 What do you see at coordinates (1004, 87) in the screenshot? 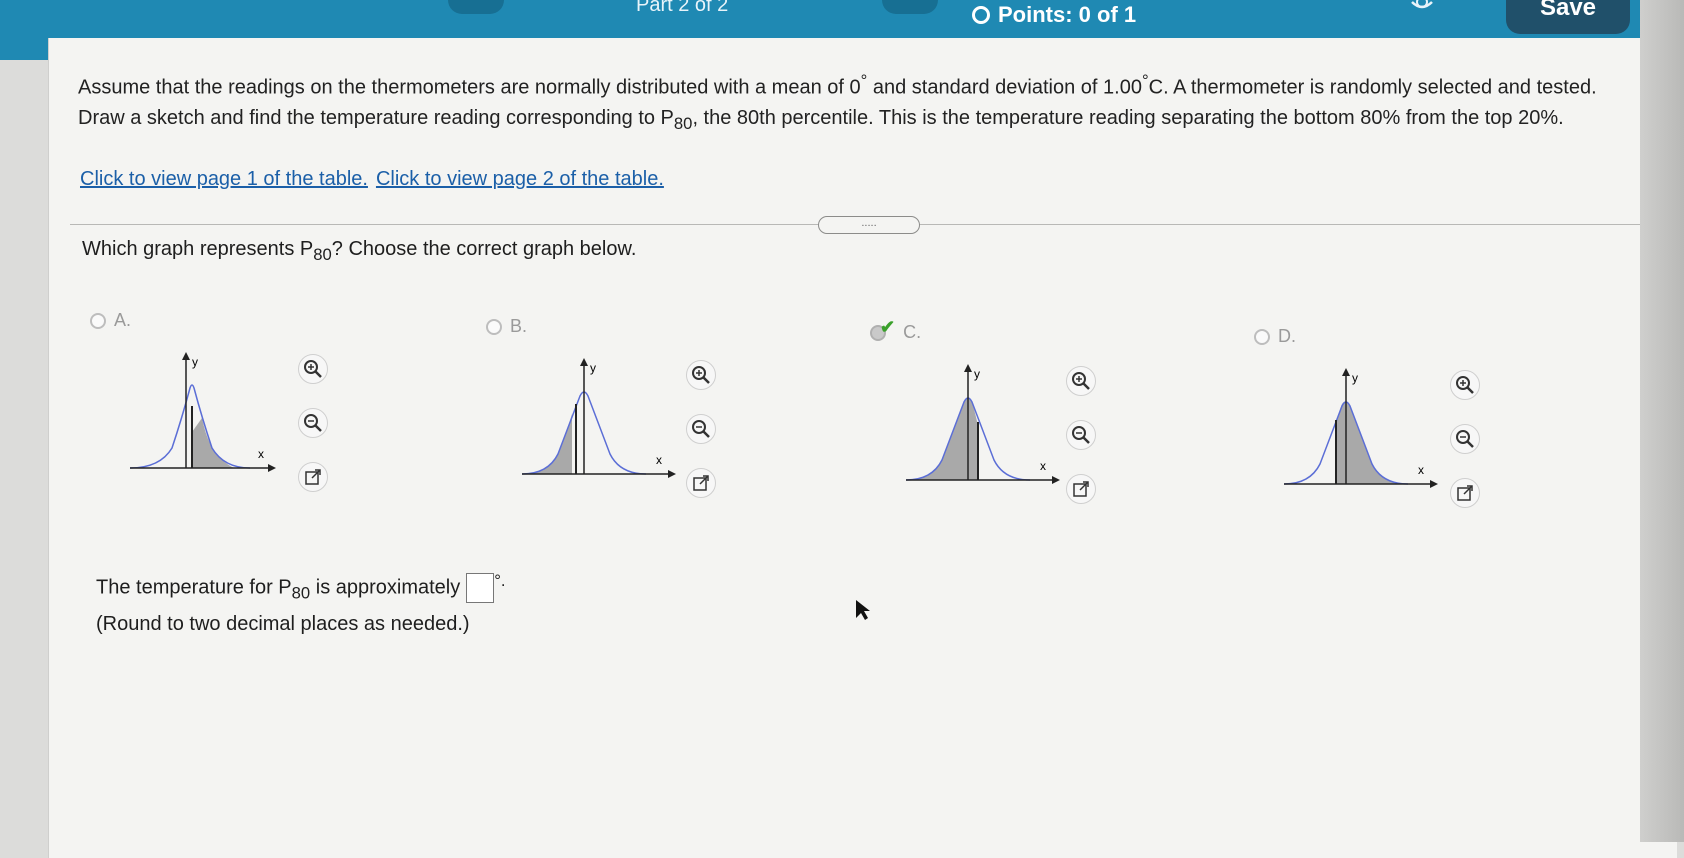
I see `question-part-2: and standard deviation of 1.00` at bounding box center [1004, 87].